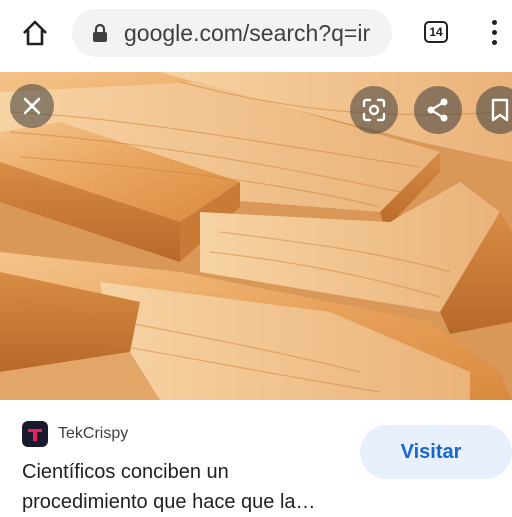 This screenshot has height=517, width=512. I want to click on tekcrispy-logo-icon, so click(35, 435).